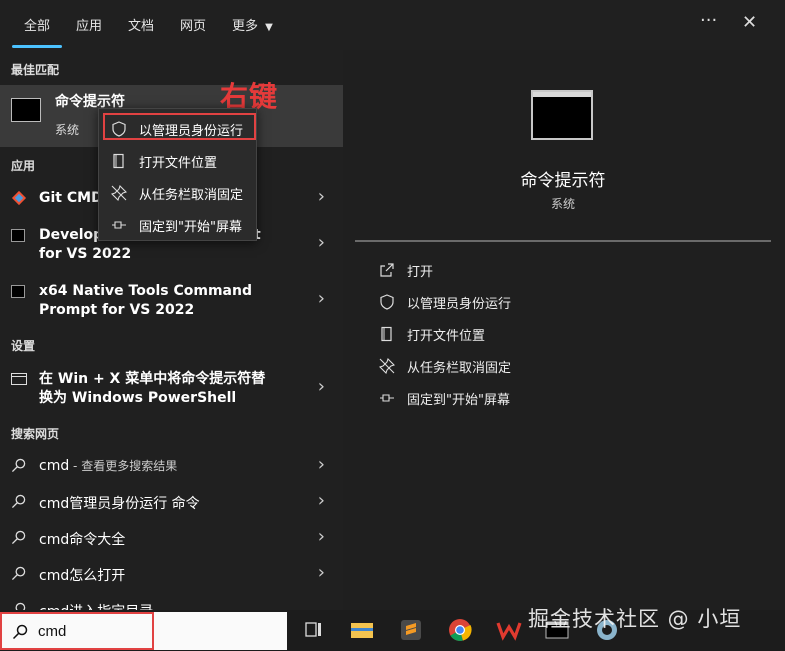  Describe the element at coordinates (82, 540) in the screenshot. I see `web-result-query: cmd命令大全` at that location.